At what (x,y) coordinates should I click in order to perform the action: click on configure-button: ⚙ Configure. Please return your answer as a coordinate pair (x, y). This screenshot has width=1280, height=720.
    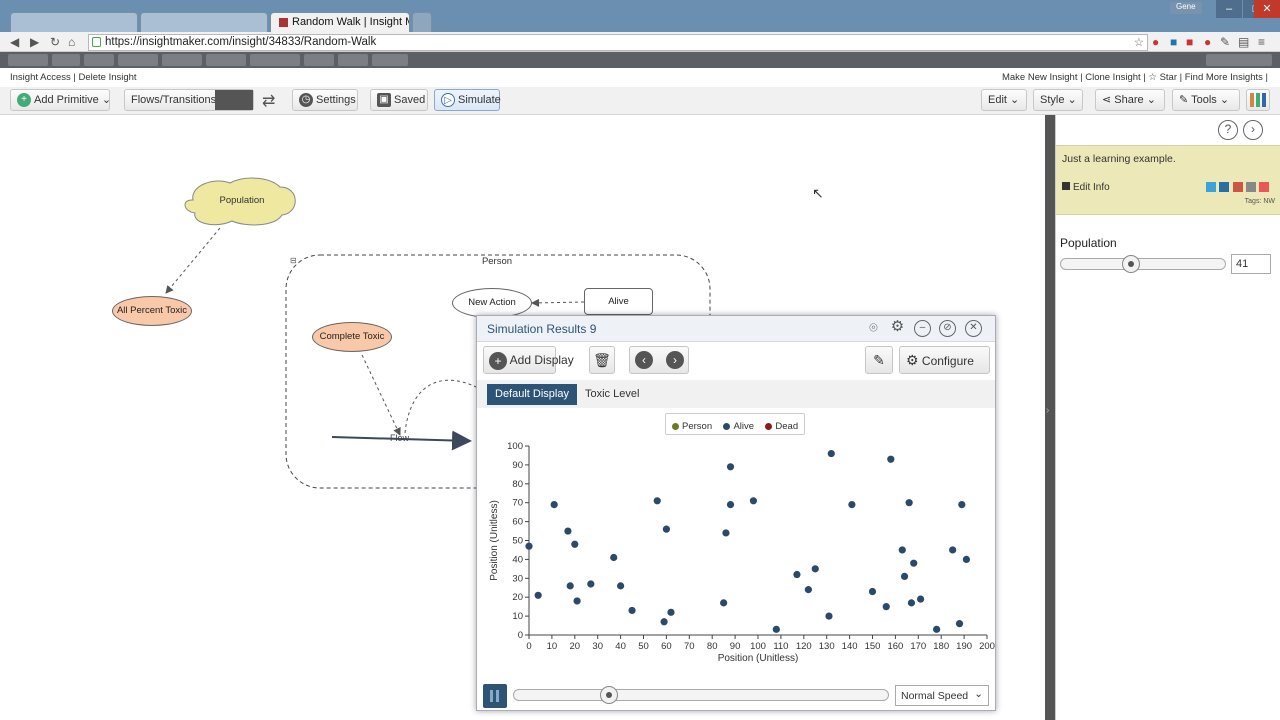
    Looking at the image, I should click on (944, 360).